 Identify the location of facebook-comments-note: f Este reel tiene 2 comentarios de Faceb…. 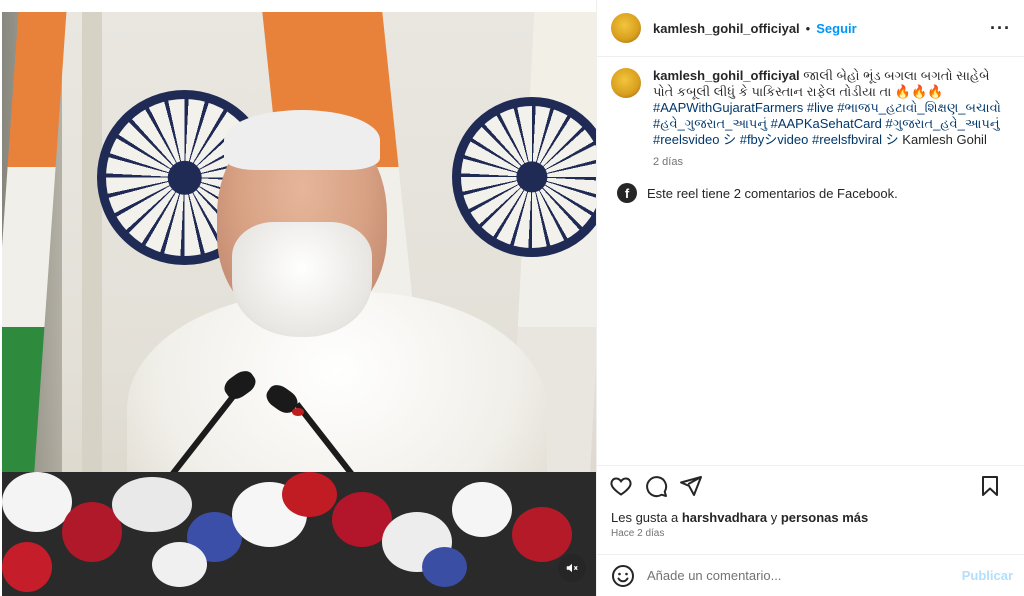
(754, 193).